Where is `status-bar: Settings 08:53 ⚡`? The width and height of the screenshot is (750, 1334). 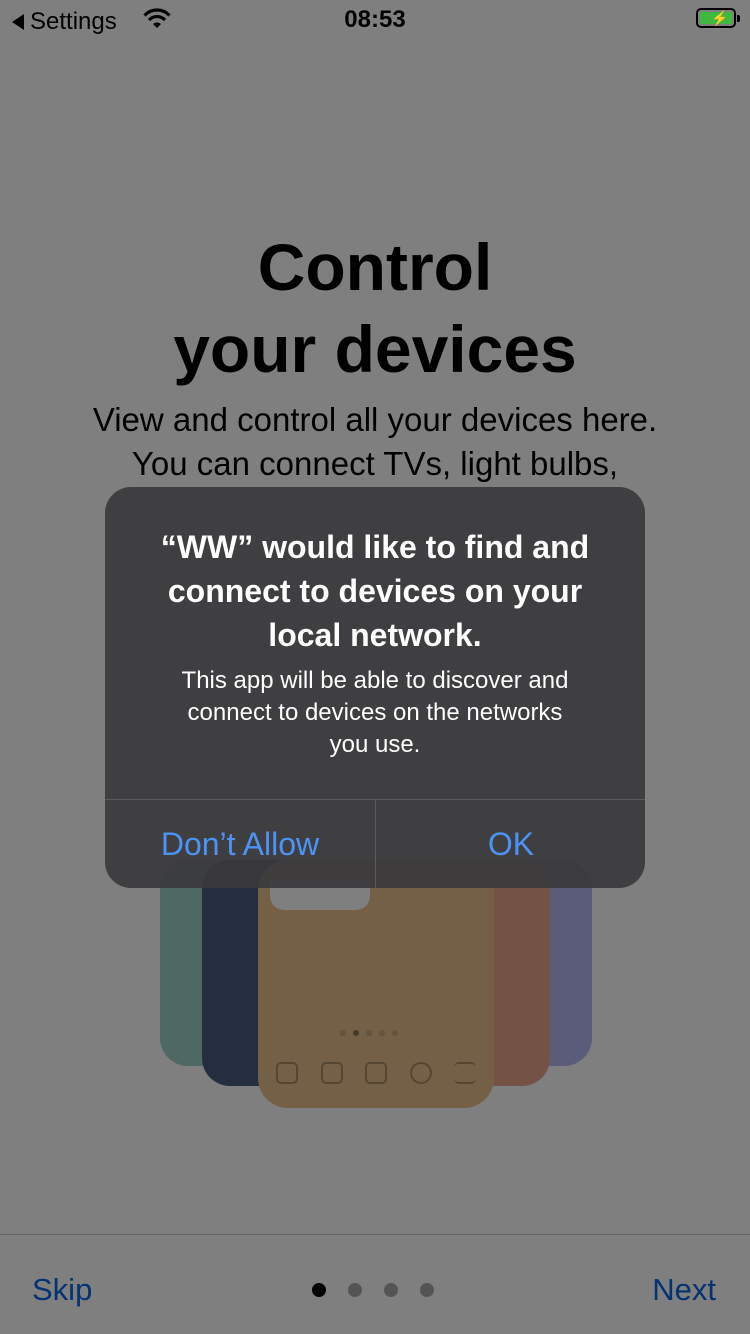
status-bar: Settings 08:53 ⚡ is located at coordinates (375, 20).